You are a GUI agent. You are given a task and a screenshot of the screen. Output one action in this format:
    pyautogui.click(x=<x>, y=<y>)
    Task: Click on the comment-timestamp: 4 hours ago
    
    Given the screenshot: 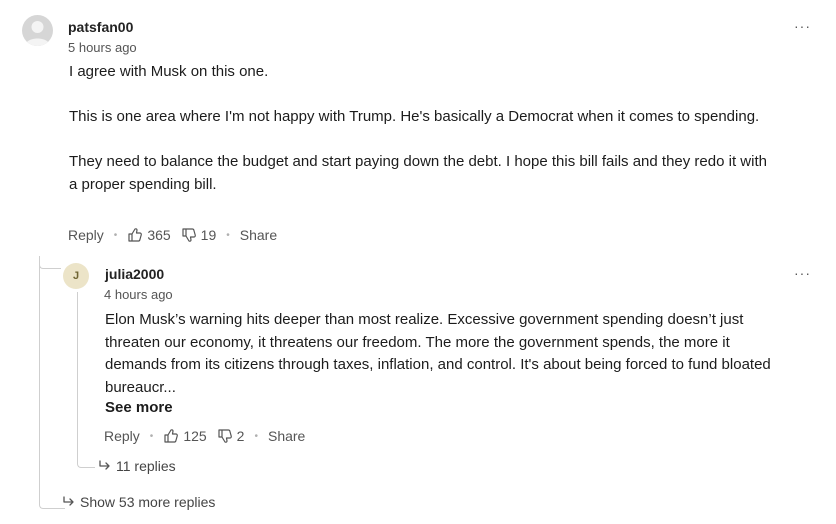 What is the action you would take?
    pyautogui.click(x=138, y=294)
    